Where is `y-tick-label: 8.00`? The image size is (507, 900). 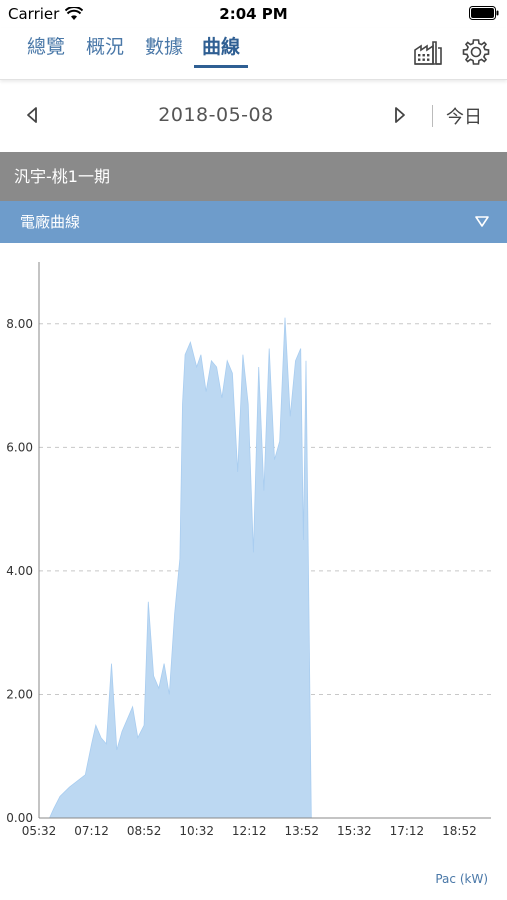
y-tick-label: 8.00 is located at coordinates (19, 324).